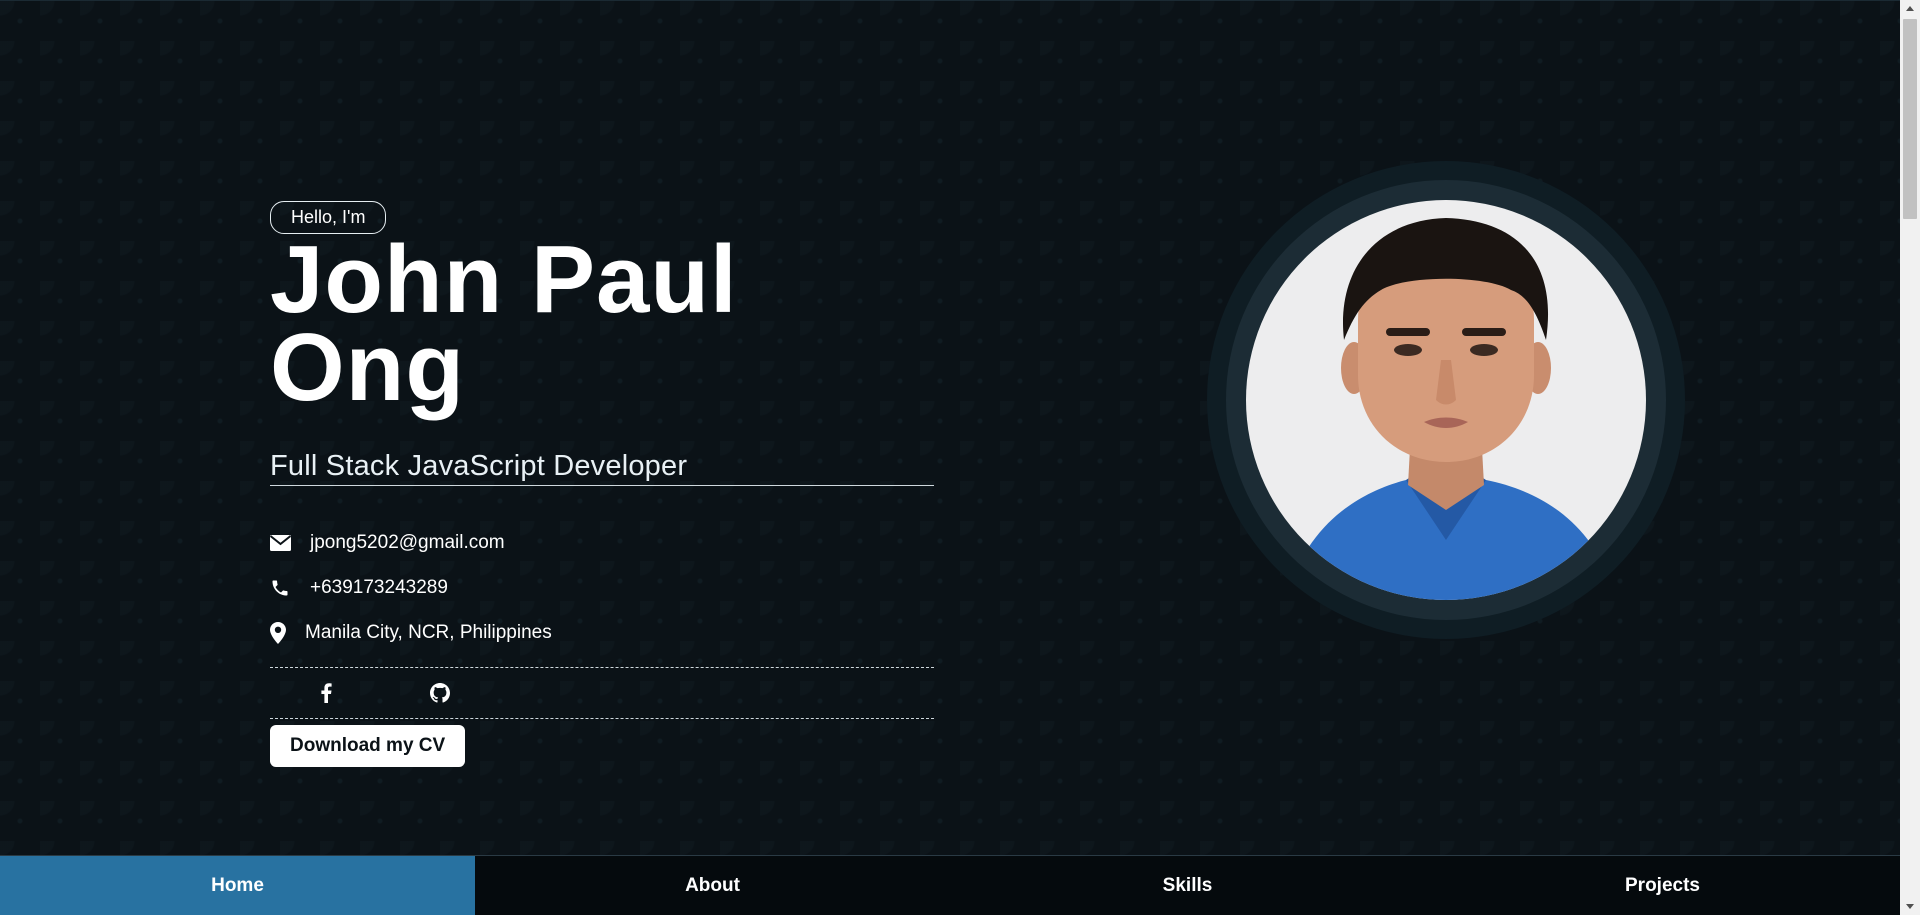 The width and height of the screenshot is (1920, 915). I want to click on phone-icon, so click(290, 588).